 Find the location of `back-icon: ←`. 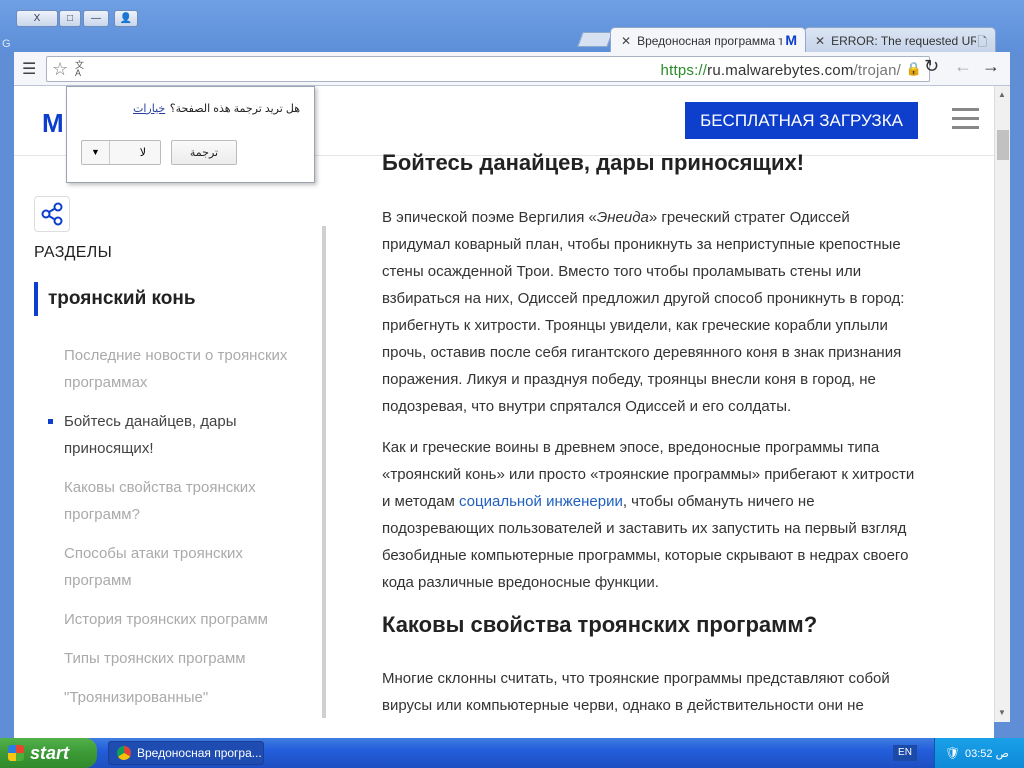

back-icon: ← is located at coordinates (963, 66).